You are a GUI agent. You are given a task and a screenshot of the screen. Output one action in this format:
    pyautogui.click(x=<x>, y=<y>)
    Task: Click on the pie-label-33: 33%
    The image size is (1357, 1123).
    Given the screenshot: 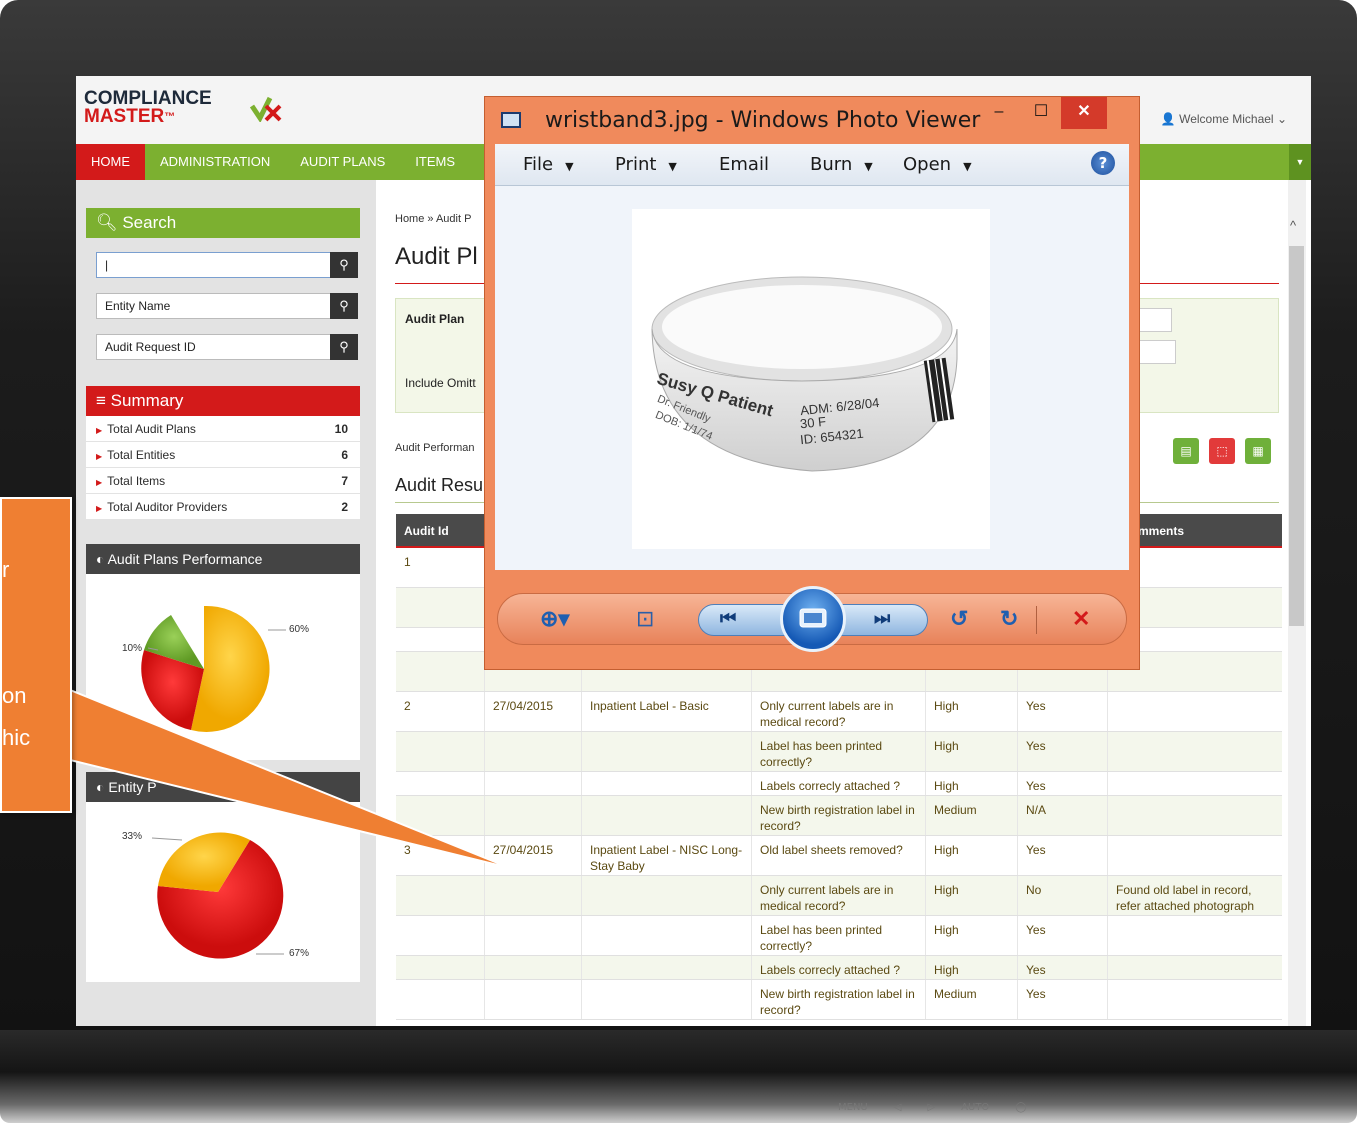 What is the action you would take?
    pyautogui.click(x=132, y=836)
    